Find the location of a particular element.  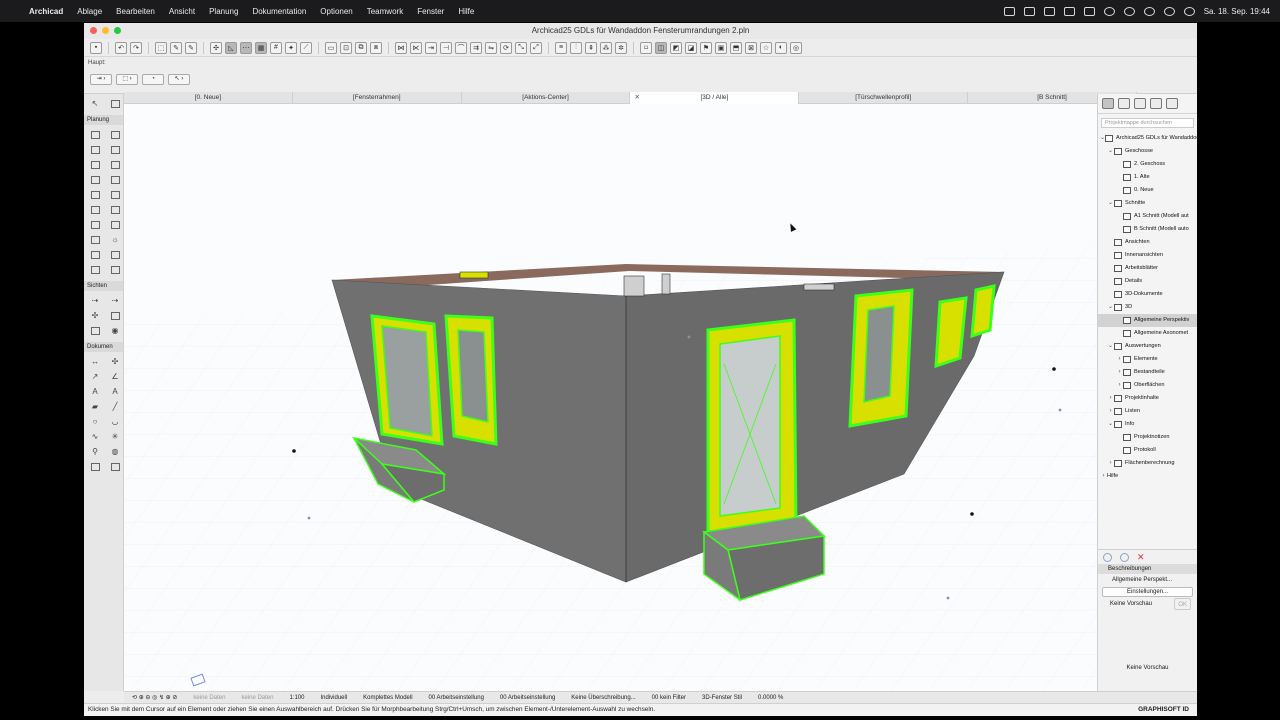

zoom-controls: ⟲ ⊕ ⊖ ◎ ↯ ⊕ ⊘ is located at coordinates (154, 697).